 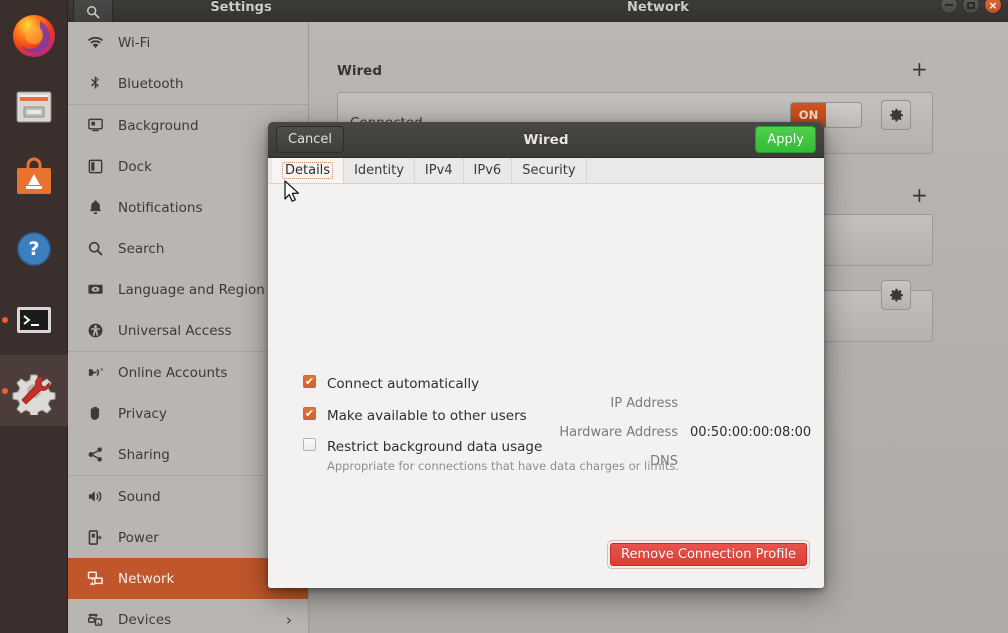 I want to click on tab-security: Security, so click(x=549, y=170).